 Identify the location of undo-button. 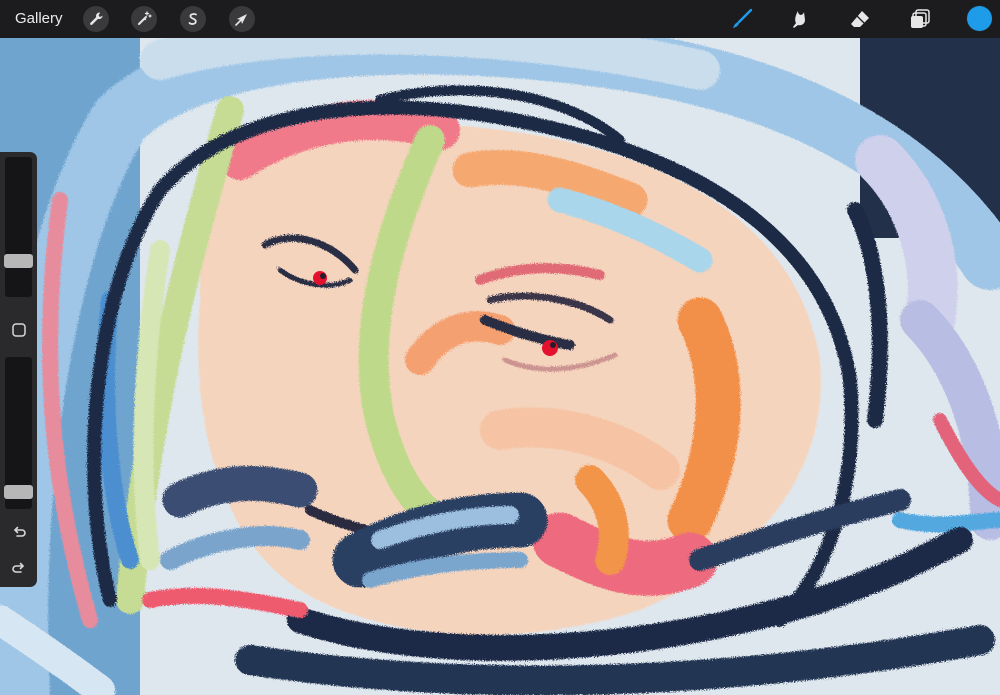
(18, 531).